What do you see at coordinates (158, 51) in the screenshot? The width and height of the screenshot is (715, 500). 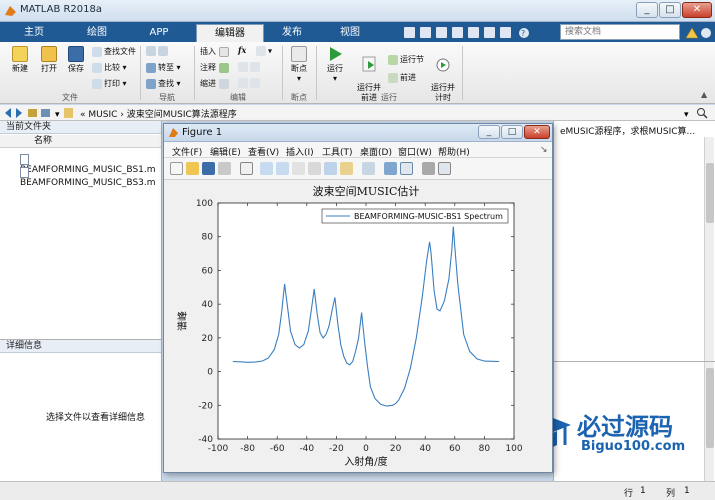 I see `back-forward-button` at bounding box center [158, 51].